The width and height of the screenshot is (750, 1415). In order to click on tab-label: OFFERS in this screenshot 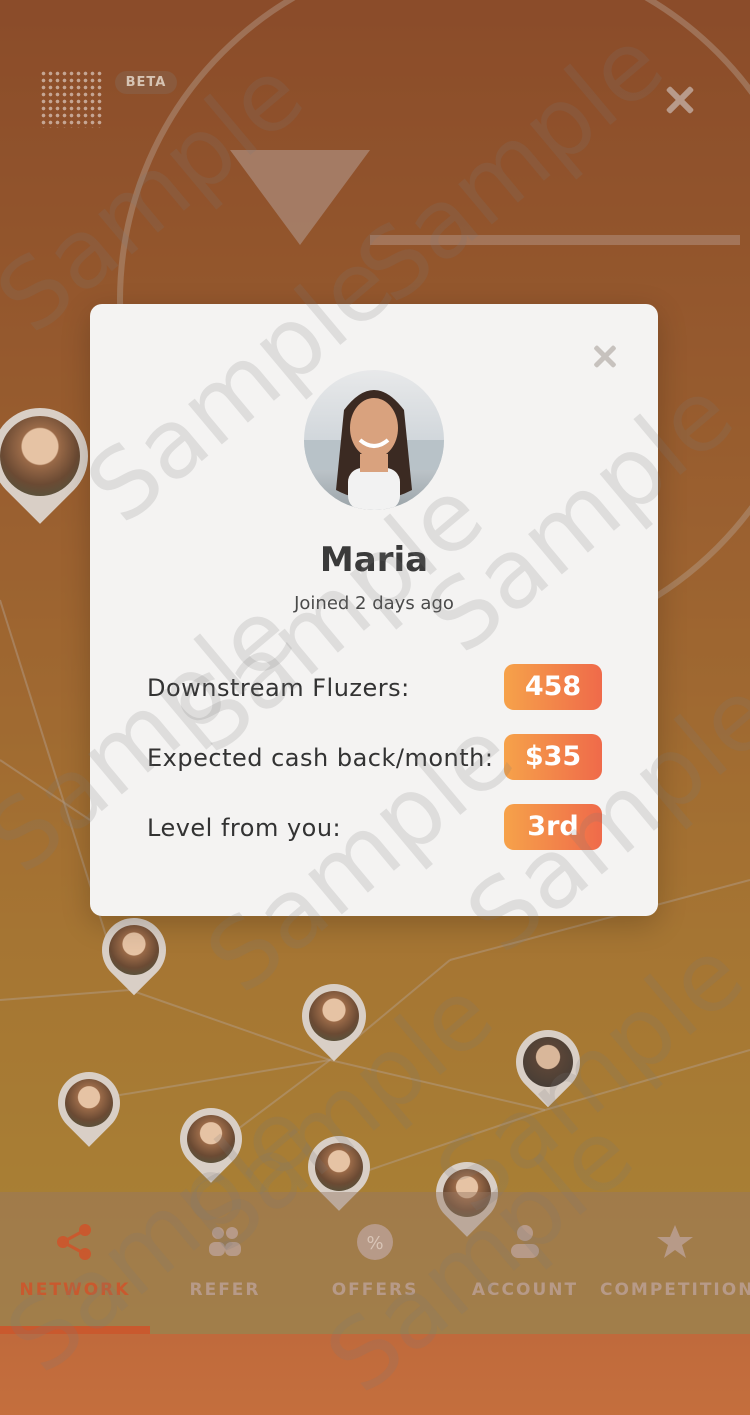, I will do `click(375, 1290)`.